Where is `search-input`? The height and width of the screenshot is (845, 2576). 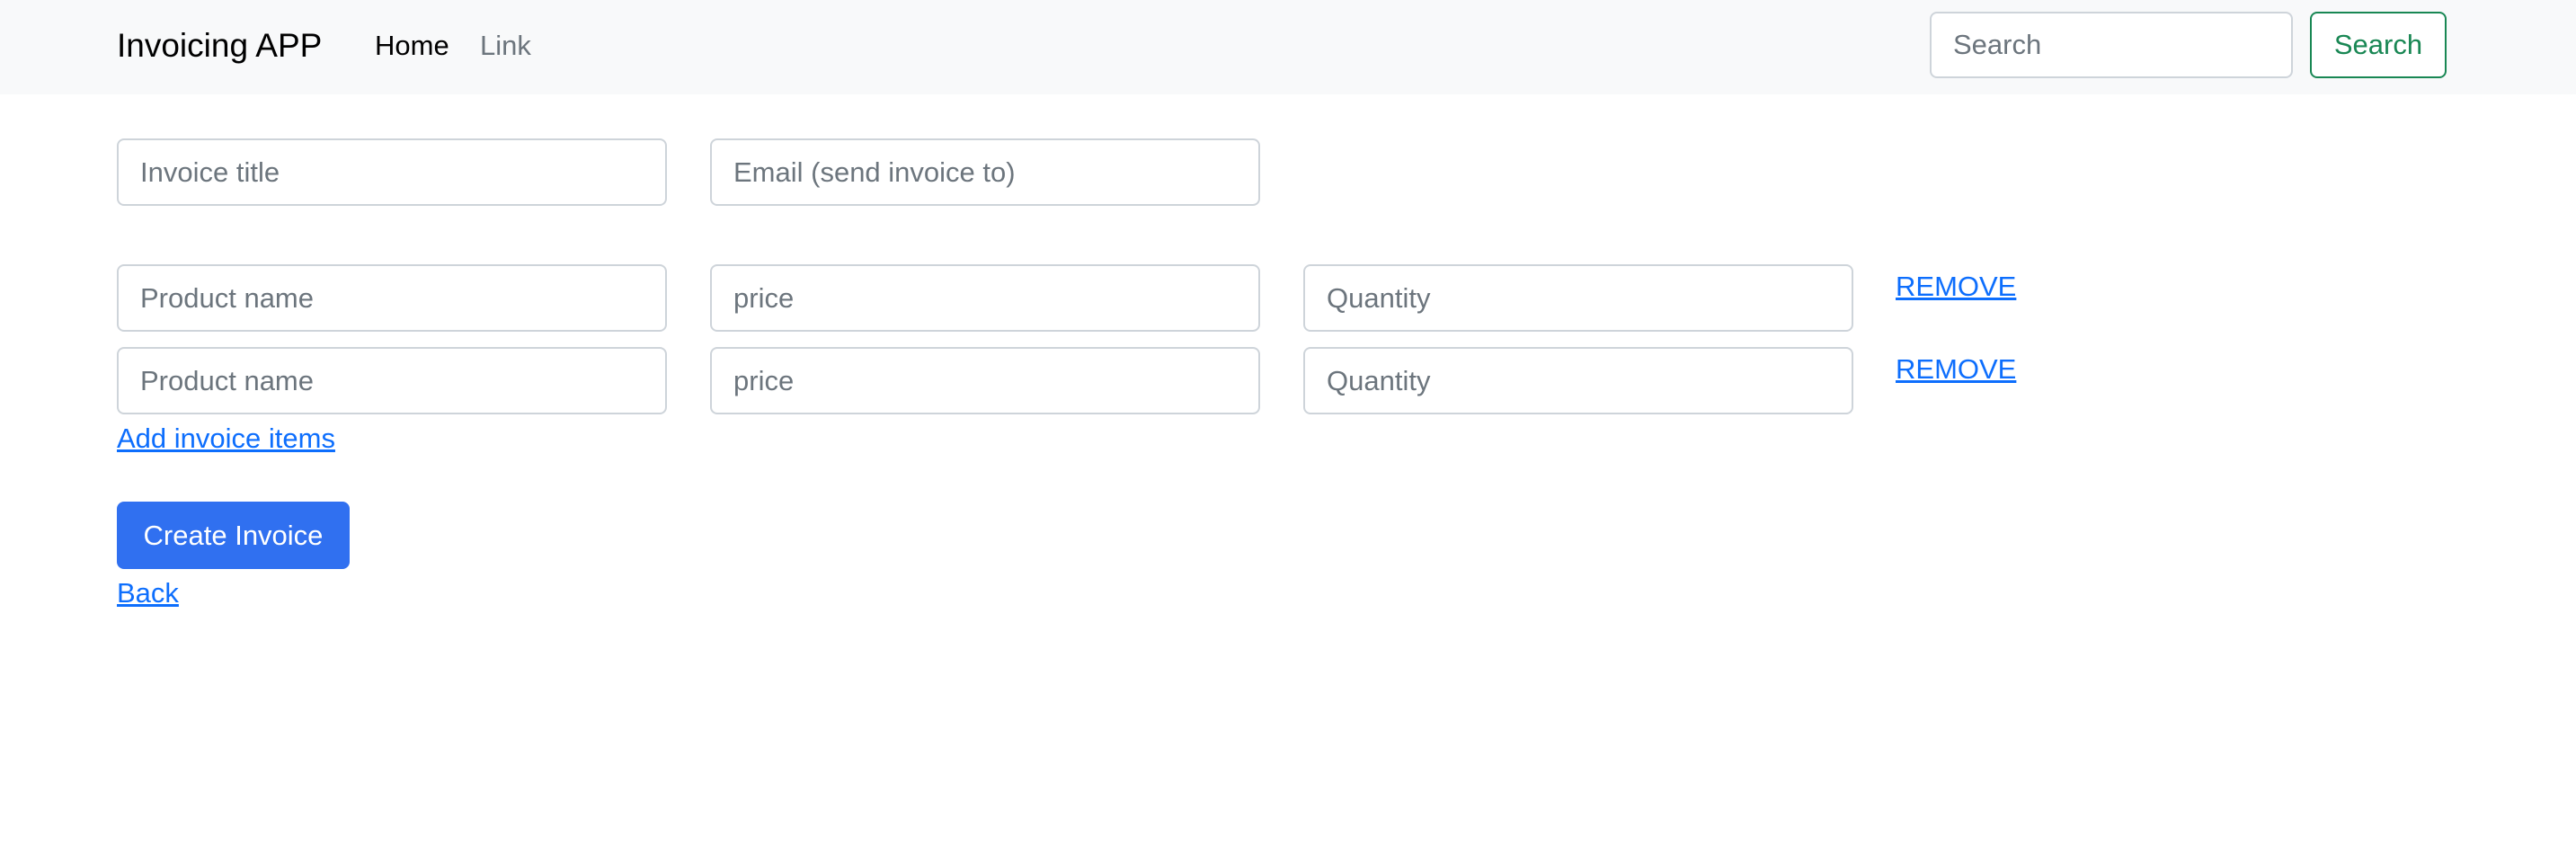 search-input is located at coordinates (2111, 45).